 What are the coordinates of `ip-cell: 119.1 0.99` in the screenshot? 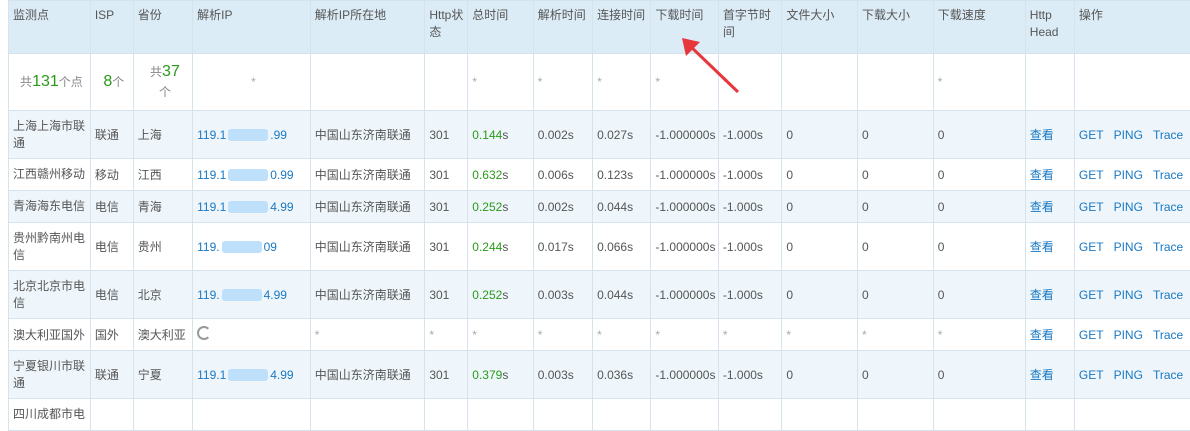 It's located at (252, 175).